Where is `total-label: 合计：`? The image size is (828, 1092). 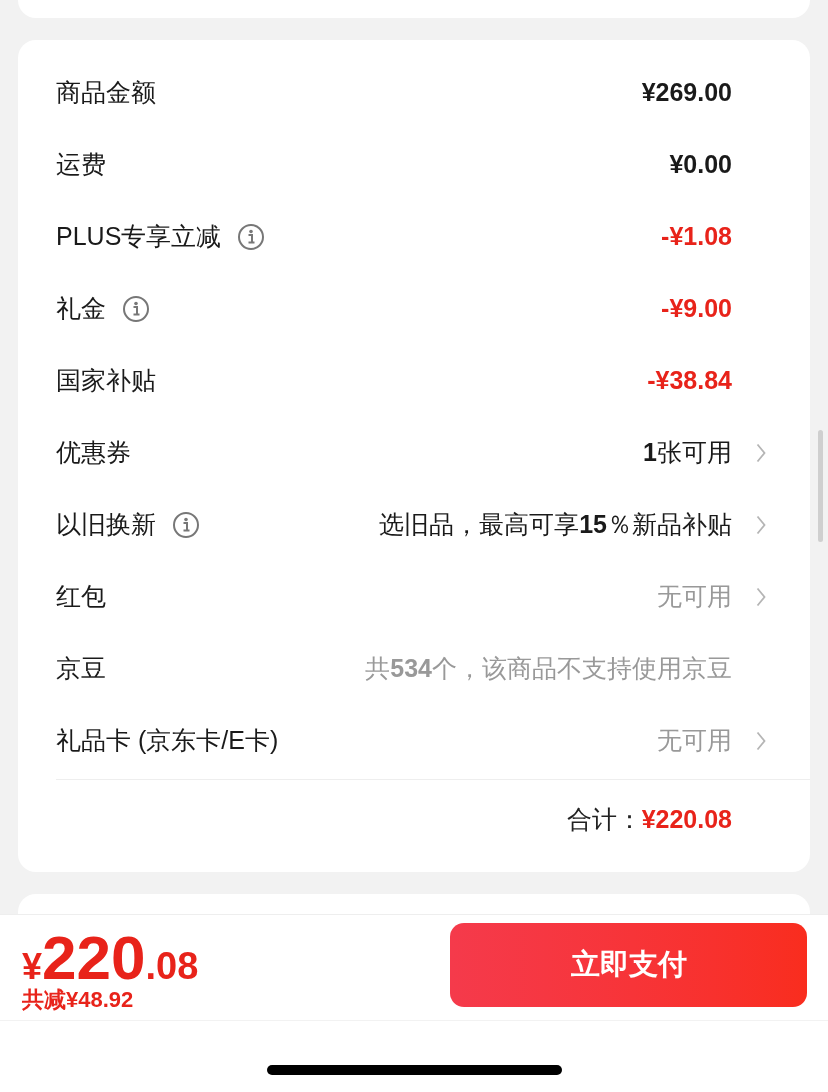 total-label: 合计： is located at coordinates (604, 820).